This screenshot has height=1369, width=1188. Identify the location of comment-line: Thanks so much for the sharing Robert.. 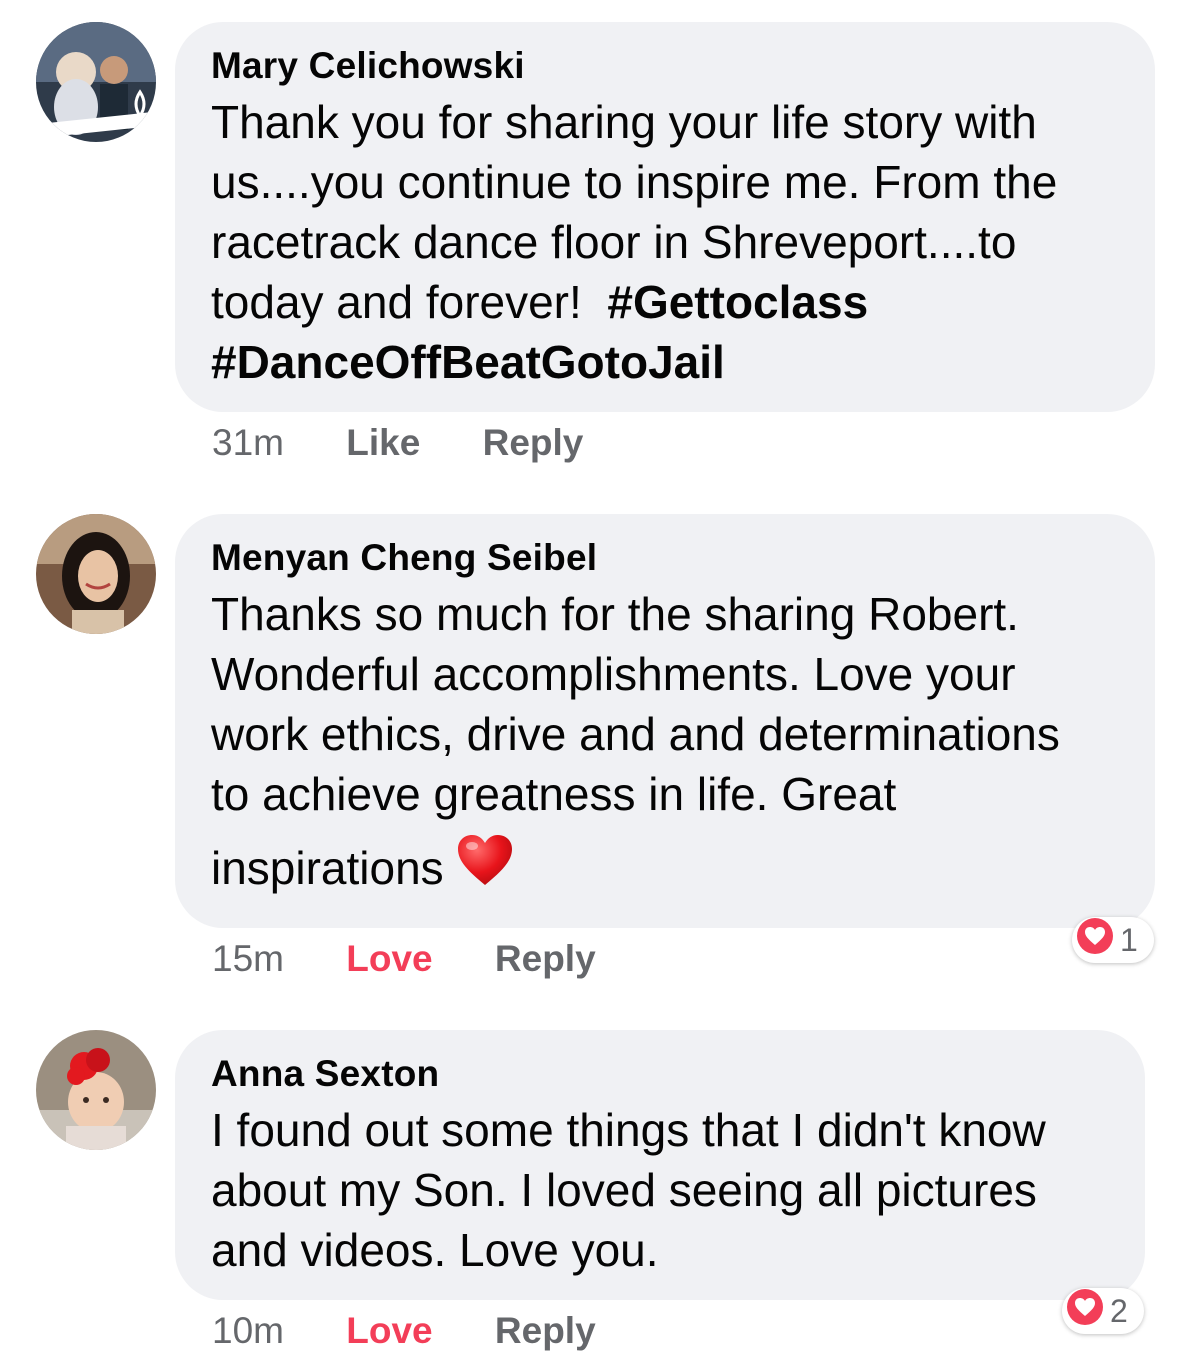
(615, 614).